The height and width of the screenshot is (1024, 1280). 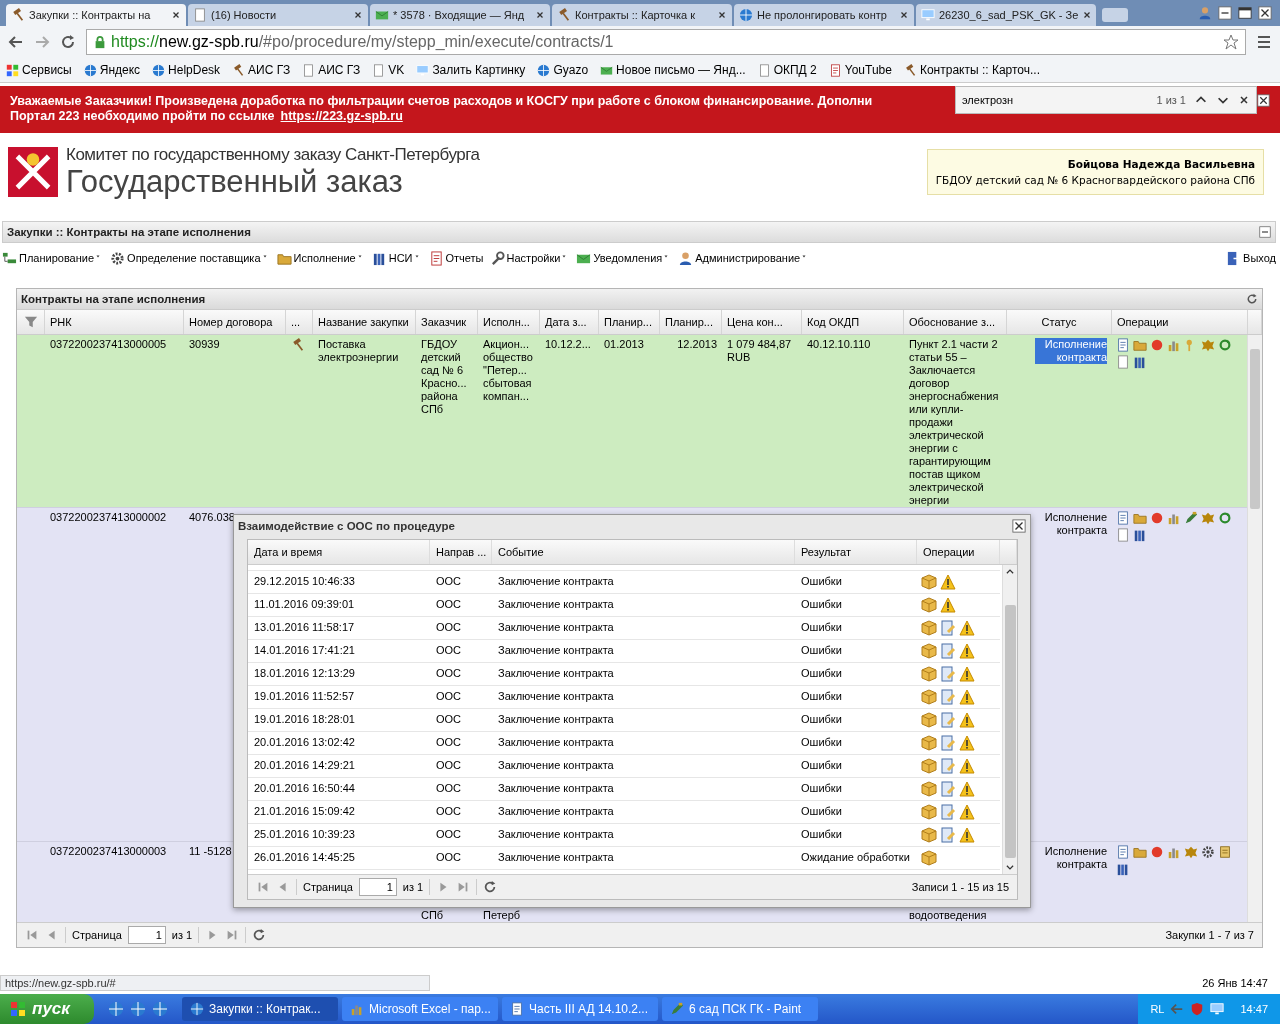 What do you see at coordinates (1177, 1009) in the screenshot?
I see `arrow-icon` at bounding box center [1177, 1009].